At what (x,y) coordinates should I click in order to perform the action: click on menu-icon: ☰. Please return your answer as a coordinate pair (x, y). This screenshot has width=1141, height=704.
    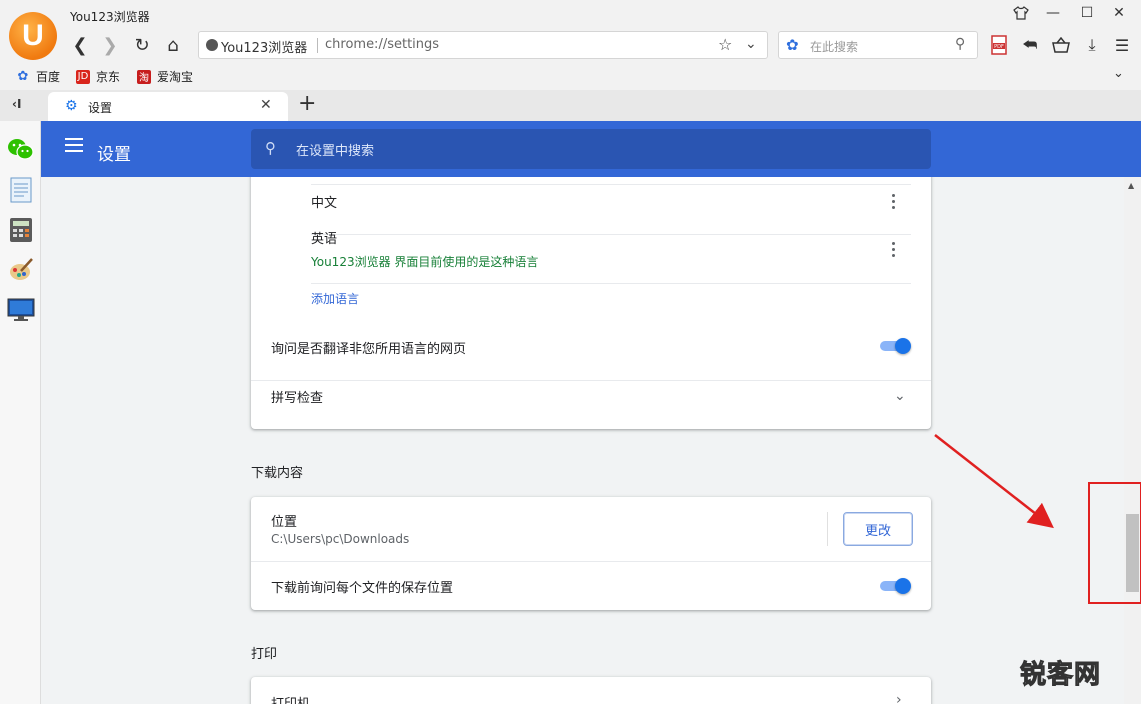
    Looking at the image, I should click on (1122, 45).